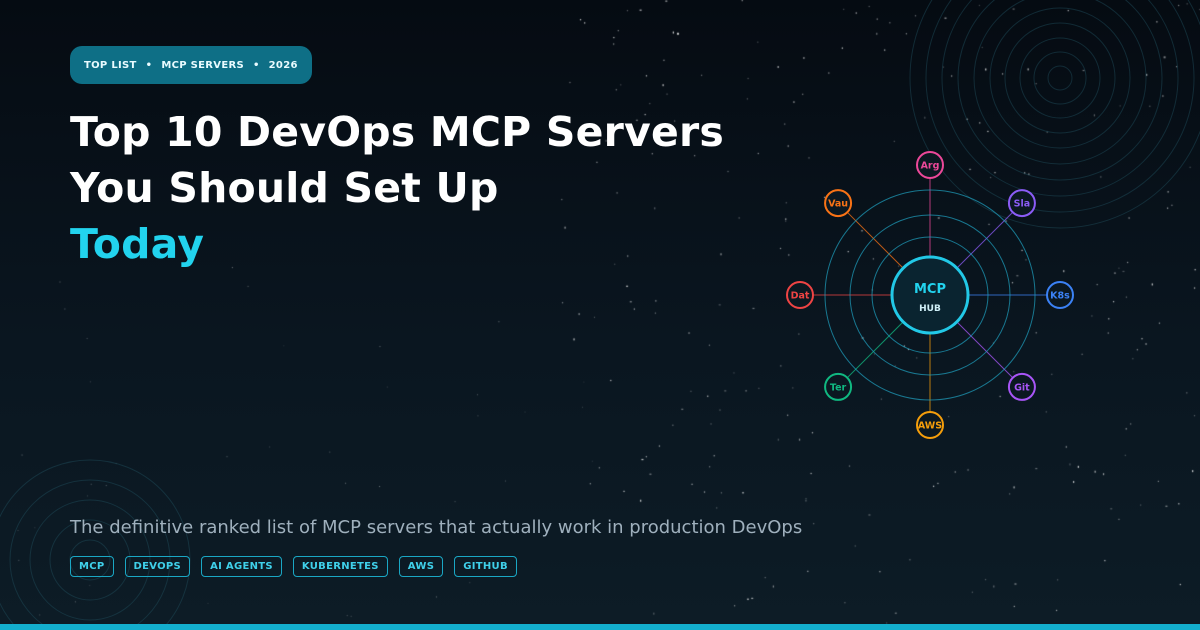  Describe the element at coordinates (92, 566) in the screenshot. I see `tag-mcp: MCP` at that location.